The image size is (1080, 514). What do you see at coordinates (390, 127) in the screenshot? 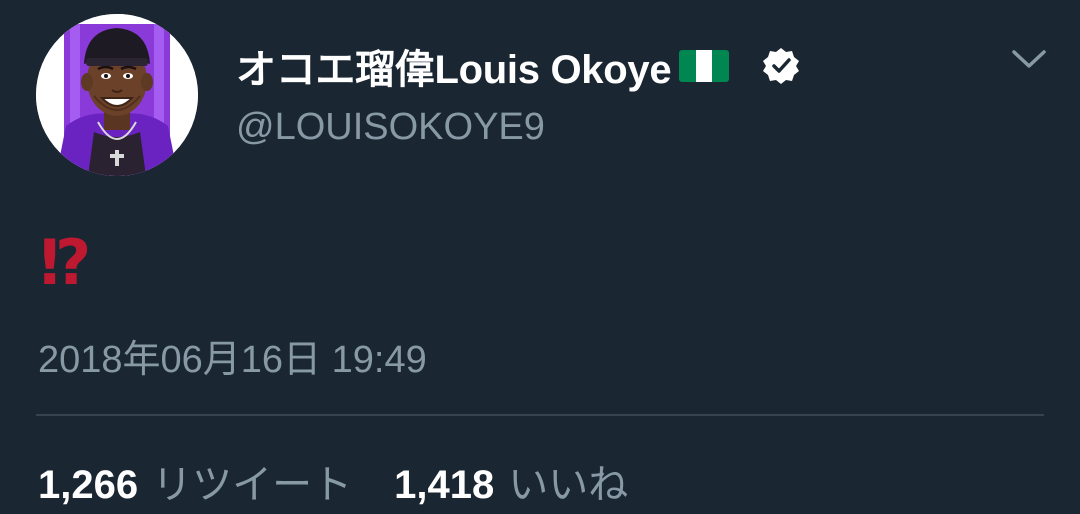
I see `user-handle: @LOUISOKOYE9` at bounding box center [390, 127].